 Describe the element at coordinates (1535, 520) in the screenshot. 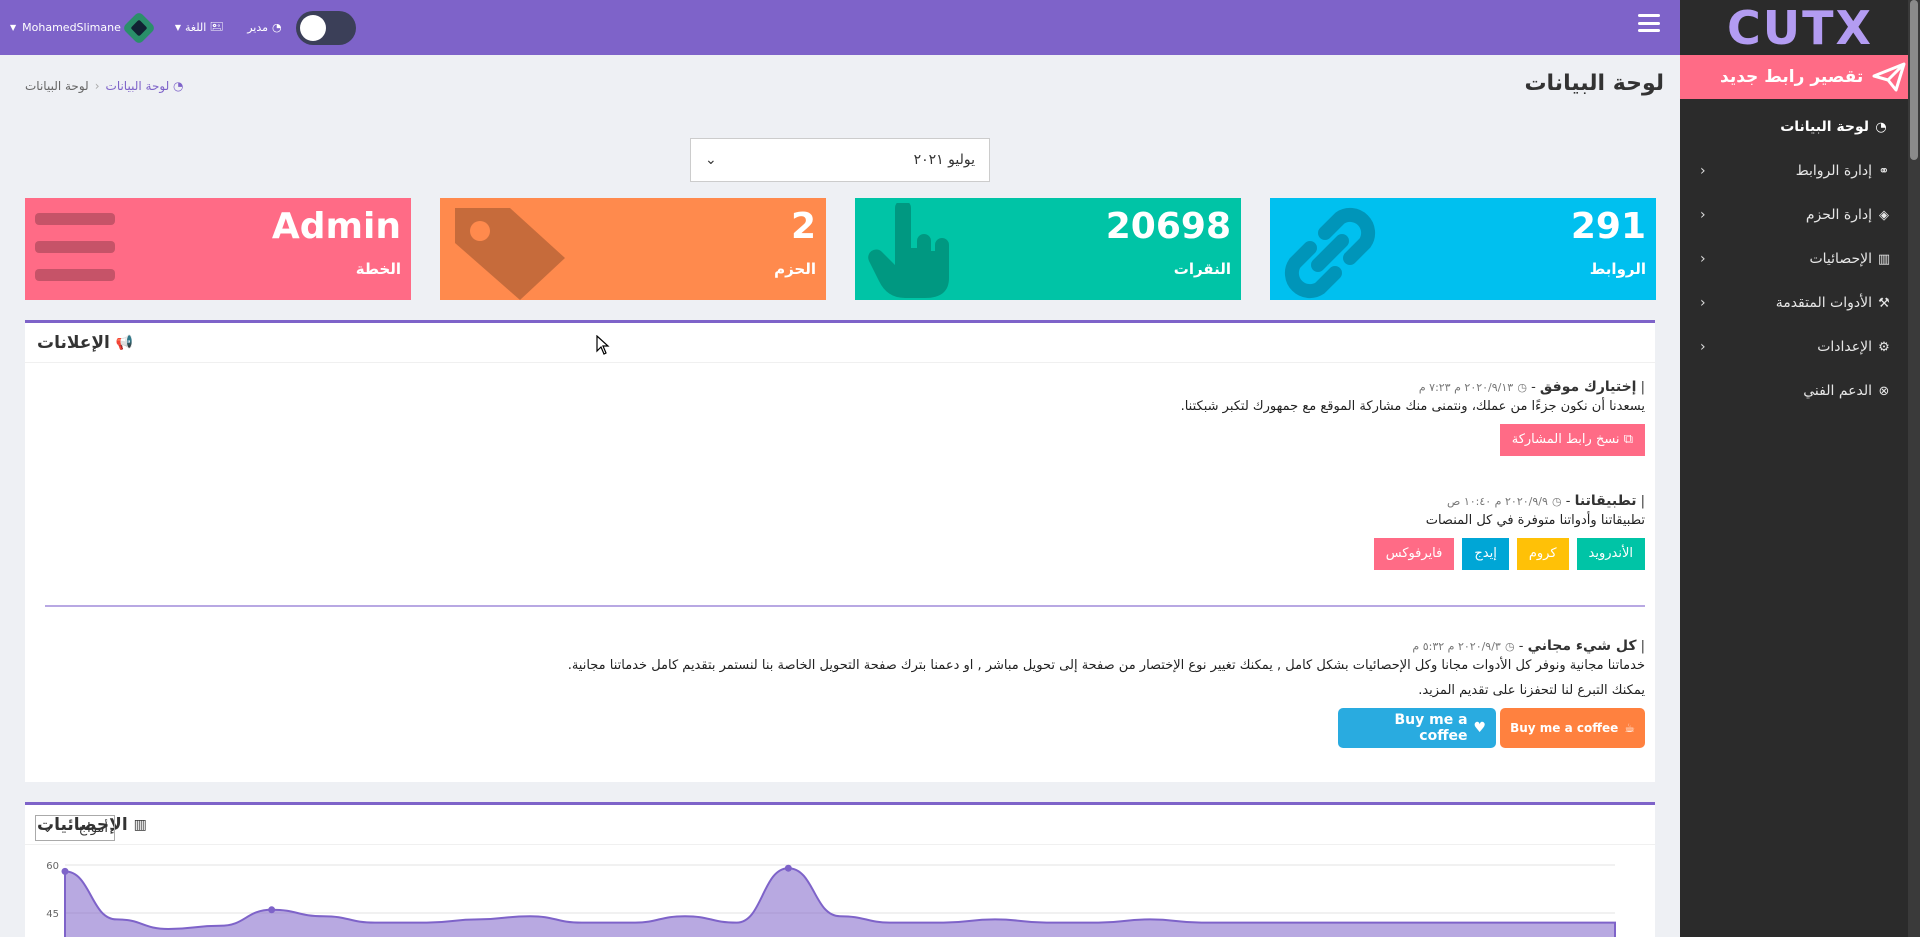

I see `announcement-text: تطبيقاتنا وأدواتنا متوفرة في كل المنصات` at that location.